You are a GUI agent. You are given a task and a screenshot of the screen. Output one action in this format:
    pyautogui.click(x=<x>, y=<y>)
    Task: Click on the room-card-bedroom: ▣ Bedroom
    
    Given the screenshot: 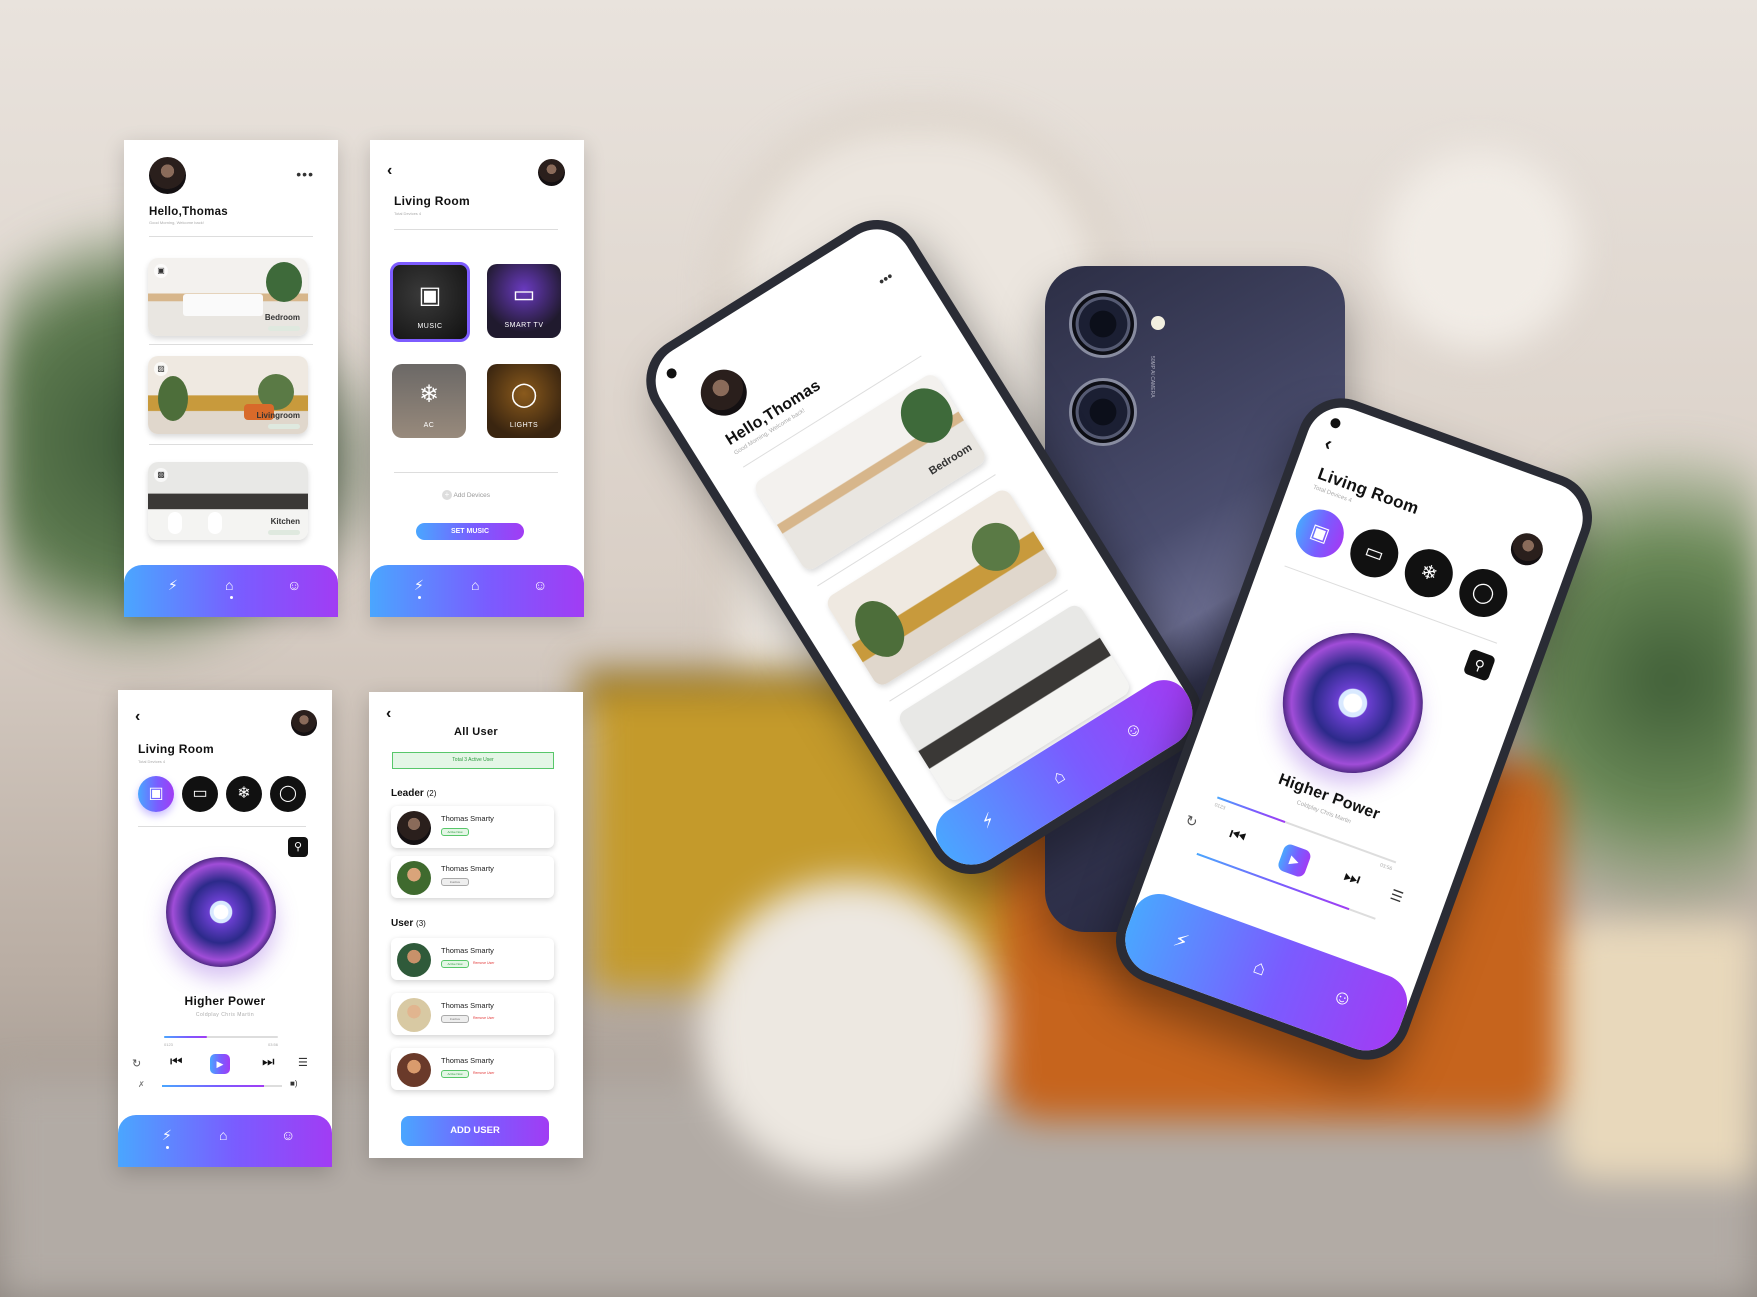 What is the action you would take?
    pyautogui.click(x=228, y=297)
    